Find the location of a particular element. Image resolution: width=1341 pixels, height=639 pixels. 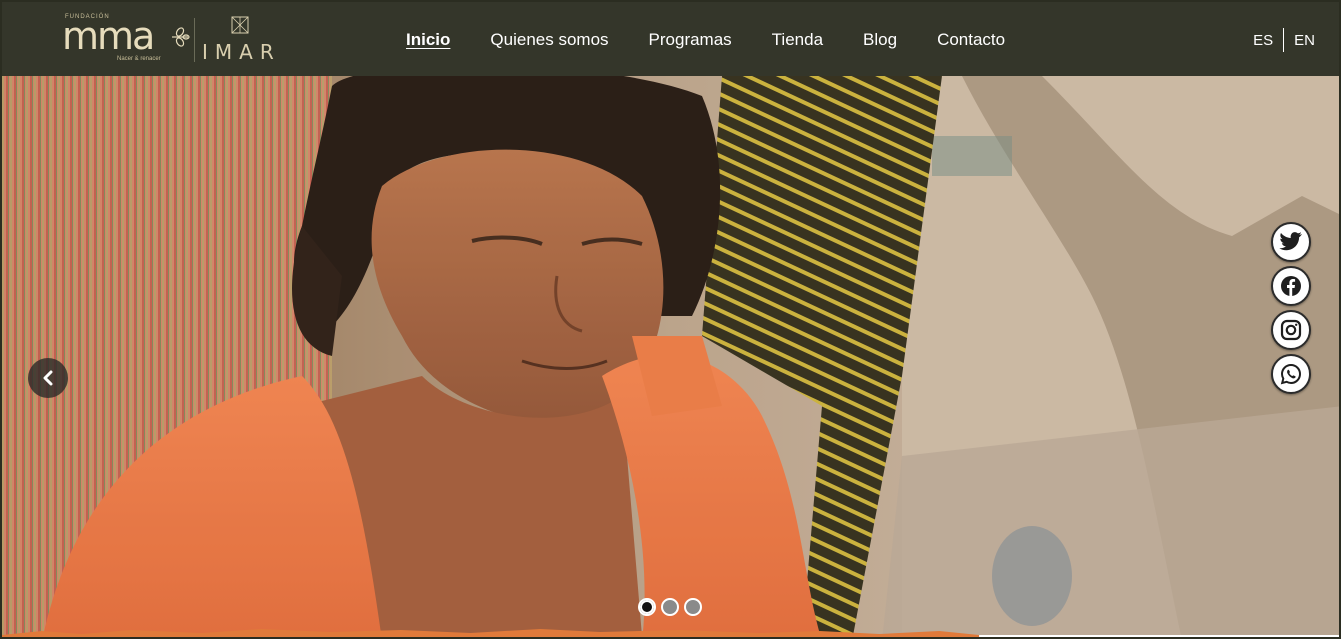

leaf-icon is located at coordinates (181, 37).